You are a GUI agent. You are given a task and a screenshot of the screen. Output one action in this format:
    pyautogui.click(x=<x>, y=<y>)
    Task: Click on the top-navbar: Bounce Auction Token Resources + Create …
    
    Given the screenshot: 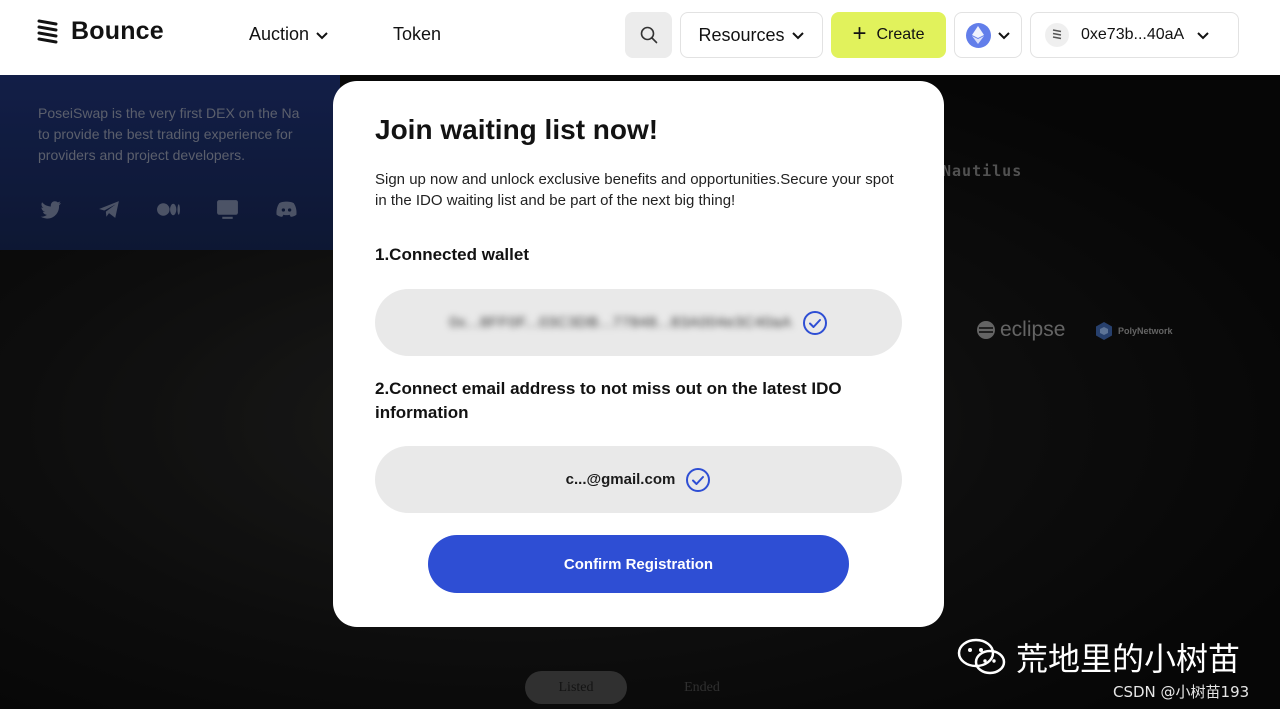 What is the action you would take?
    pyautogui.click(x=640, y=37)
    